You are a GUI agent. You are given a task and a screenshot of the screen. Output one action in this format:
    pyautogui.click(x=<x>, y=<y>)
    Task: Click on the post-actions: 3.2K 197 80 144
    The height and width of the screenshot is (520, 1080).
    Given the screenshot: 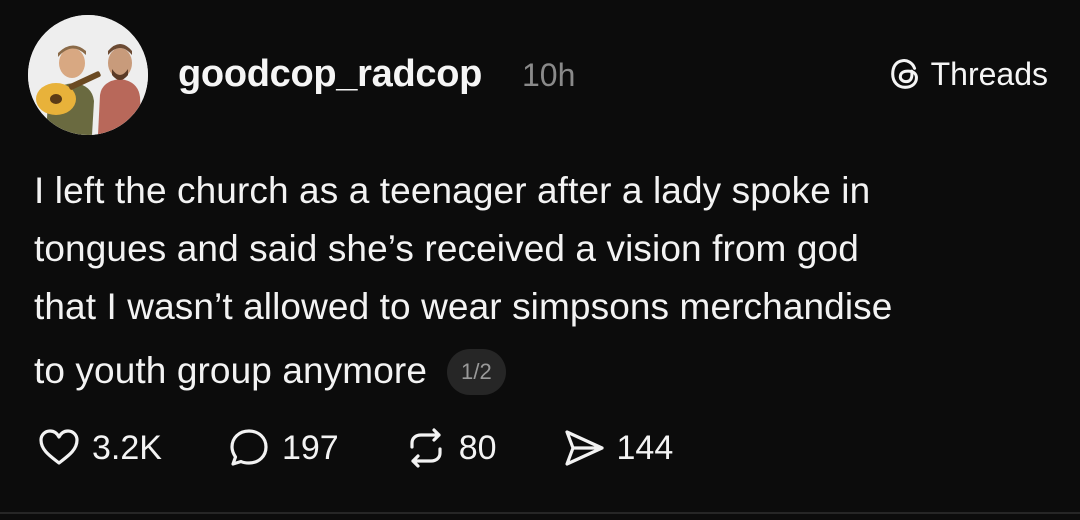 What is the action you would take?
    pyautogui.click(x=386, y=448)
    